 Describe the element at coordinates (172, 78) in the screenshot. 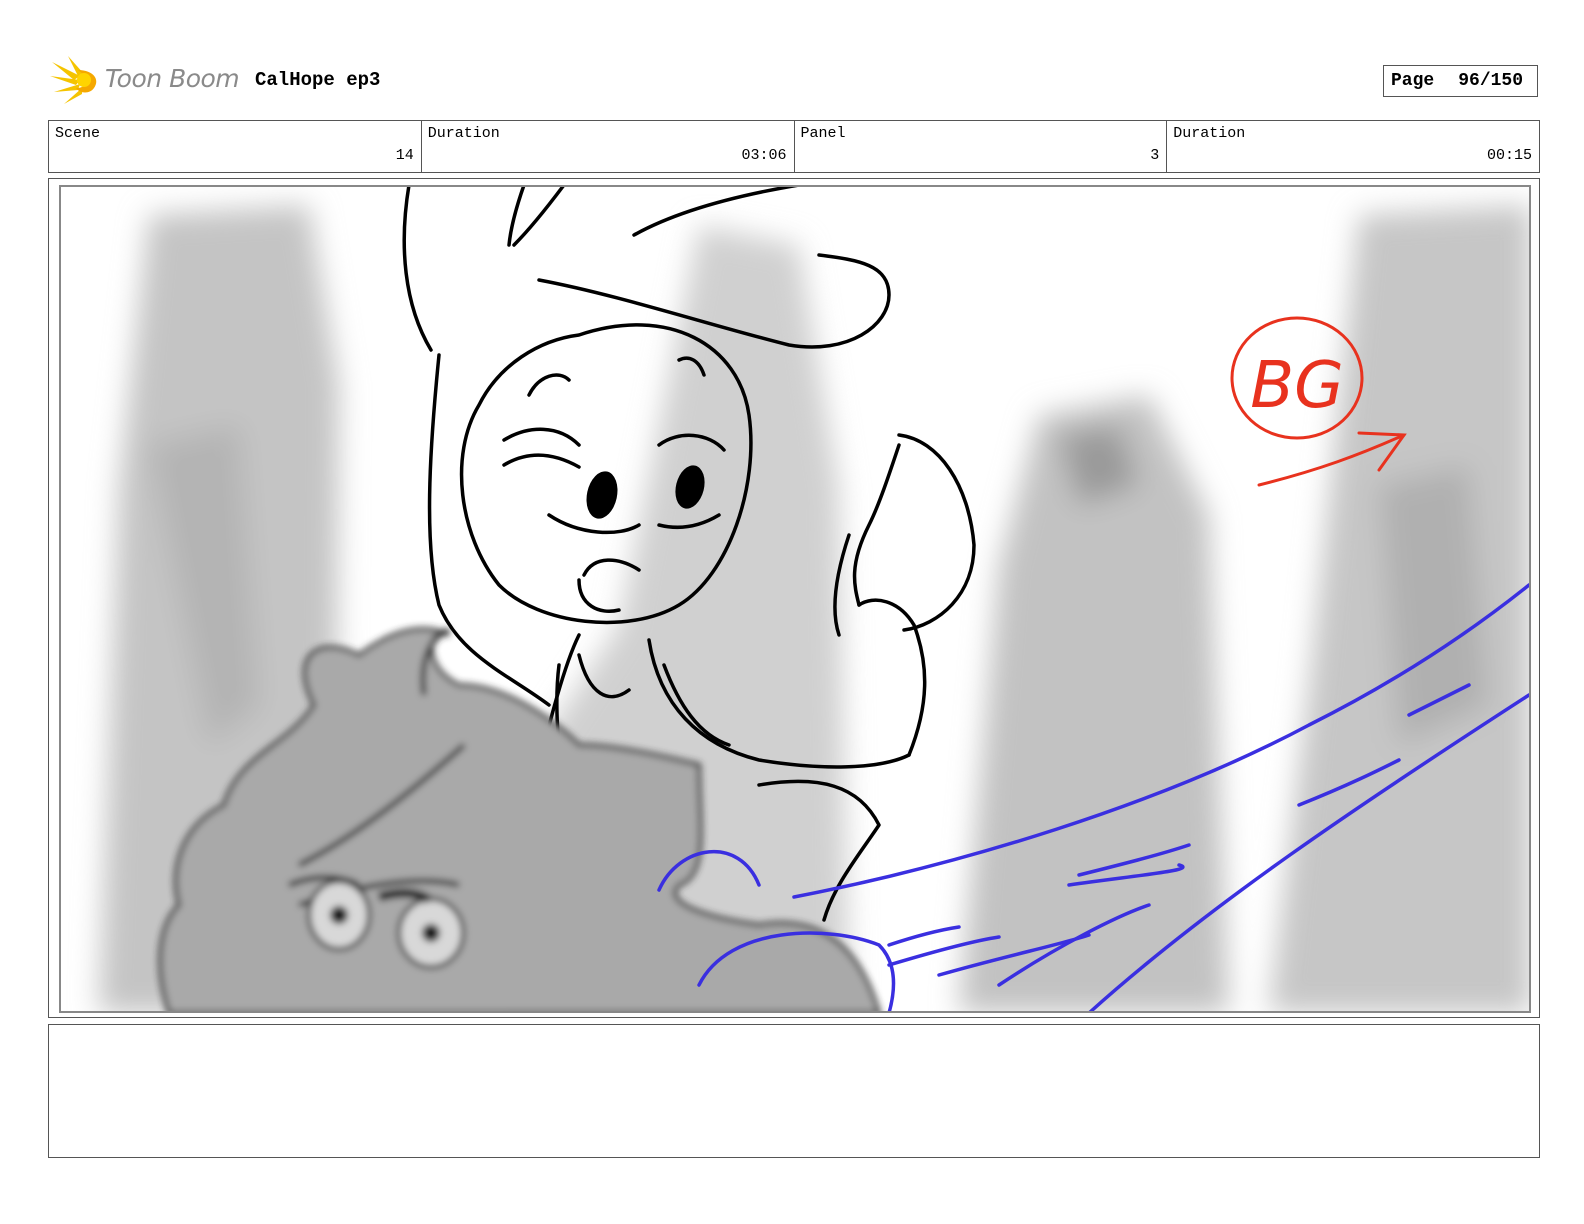

I see `brand-name: Toon Boom` at that location.